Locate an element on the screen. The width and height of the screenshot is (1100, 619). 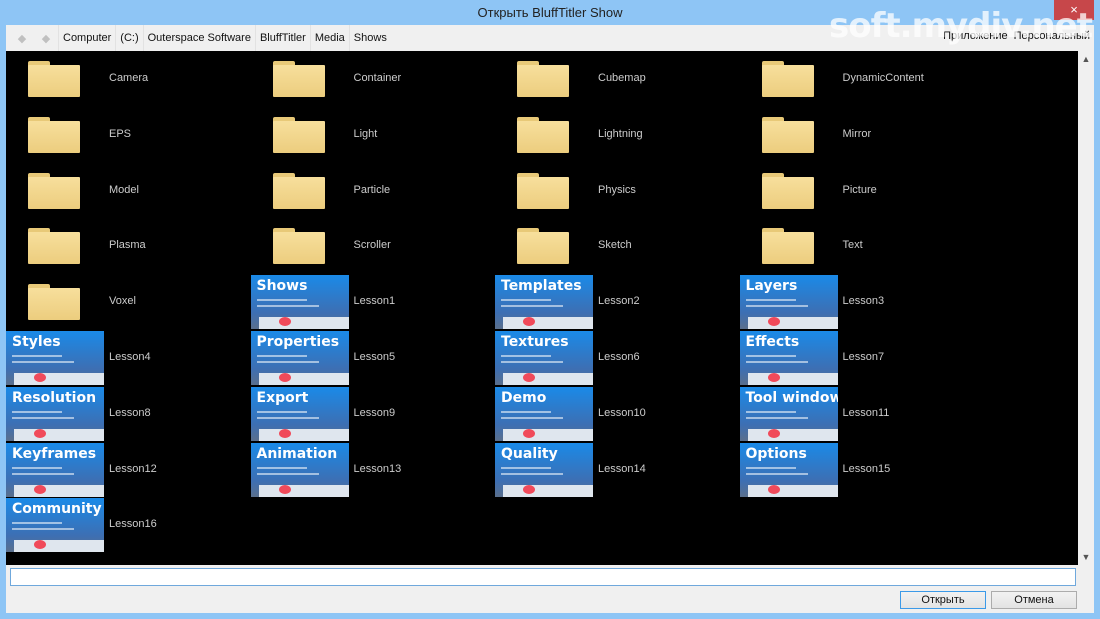
item-label: DynamicContent is located at coordinates (883, 78).